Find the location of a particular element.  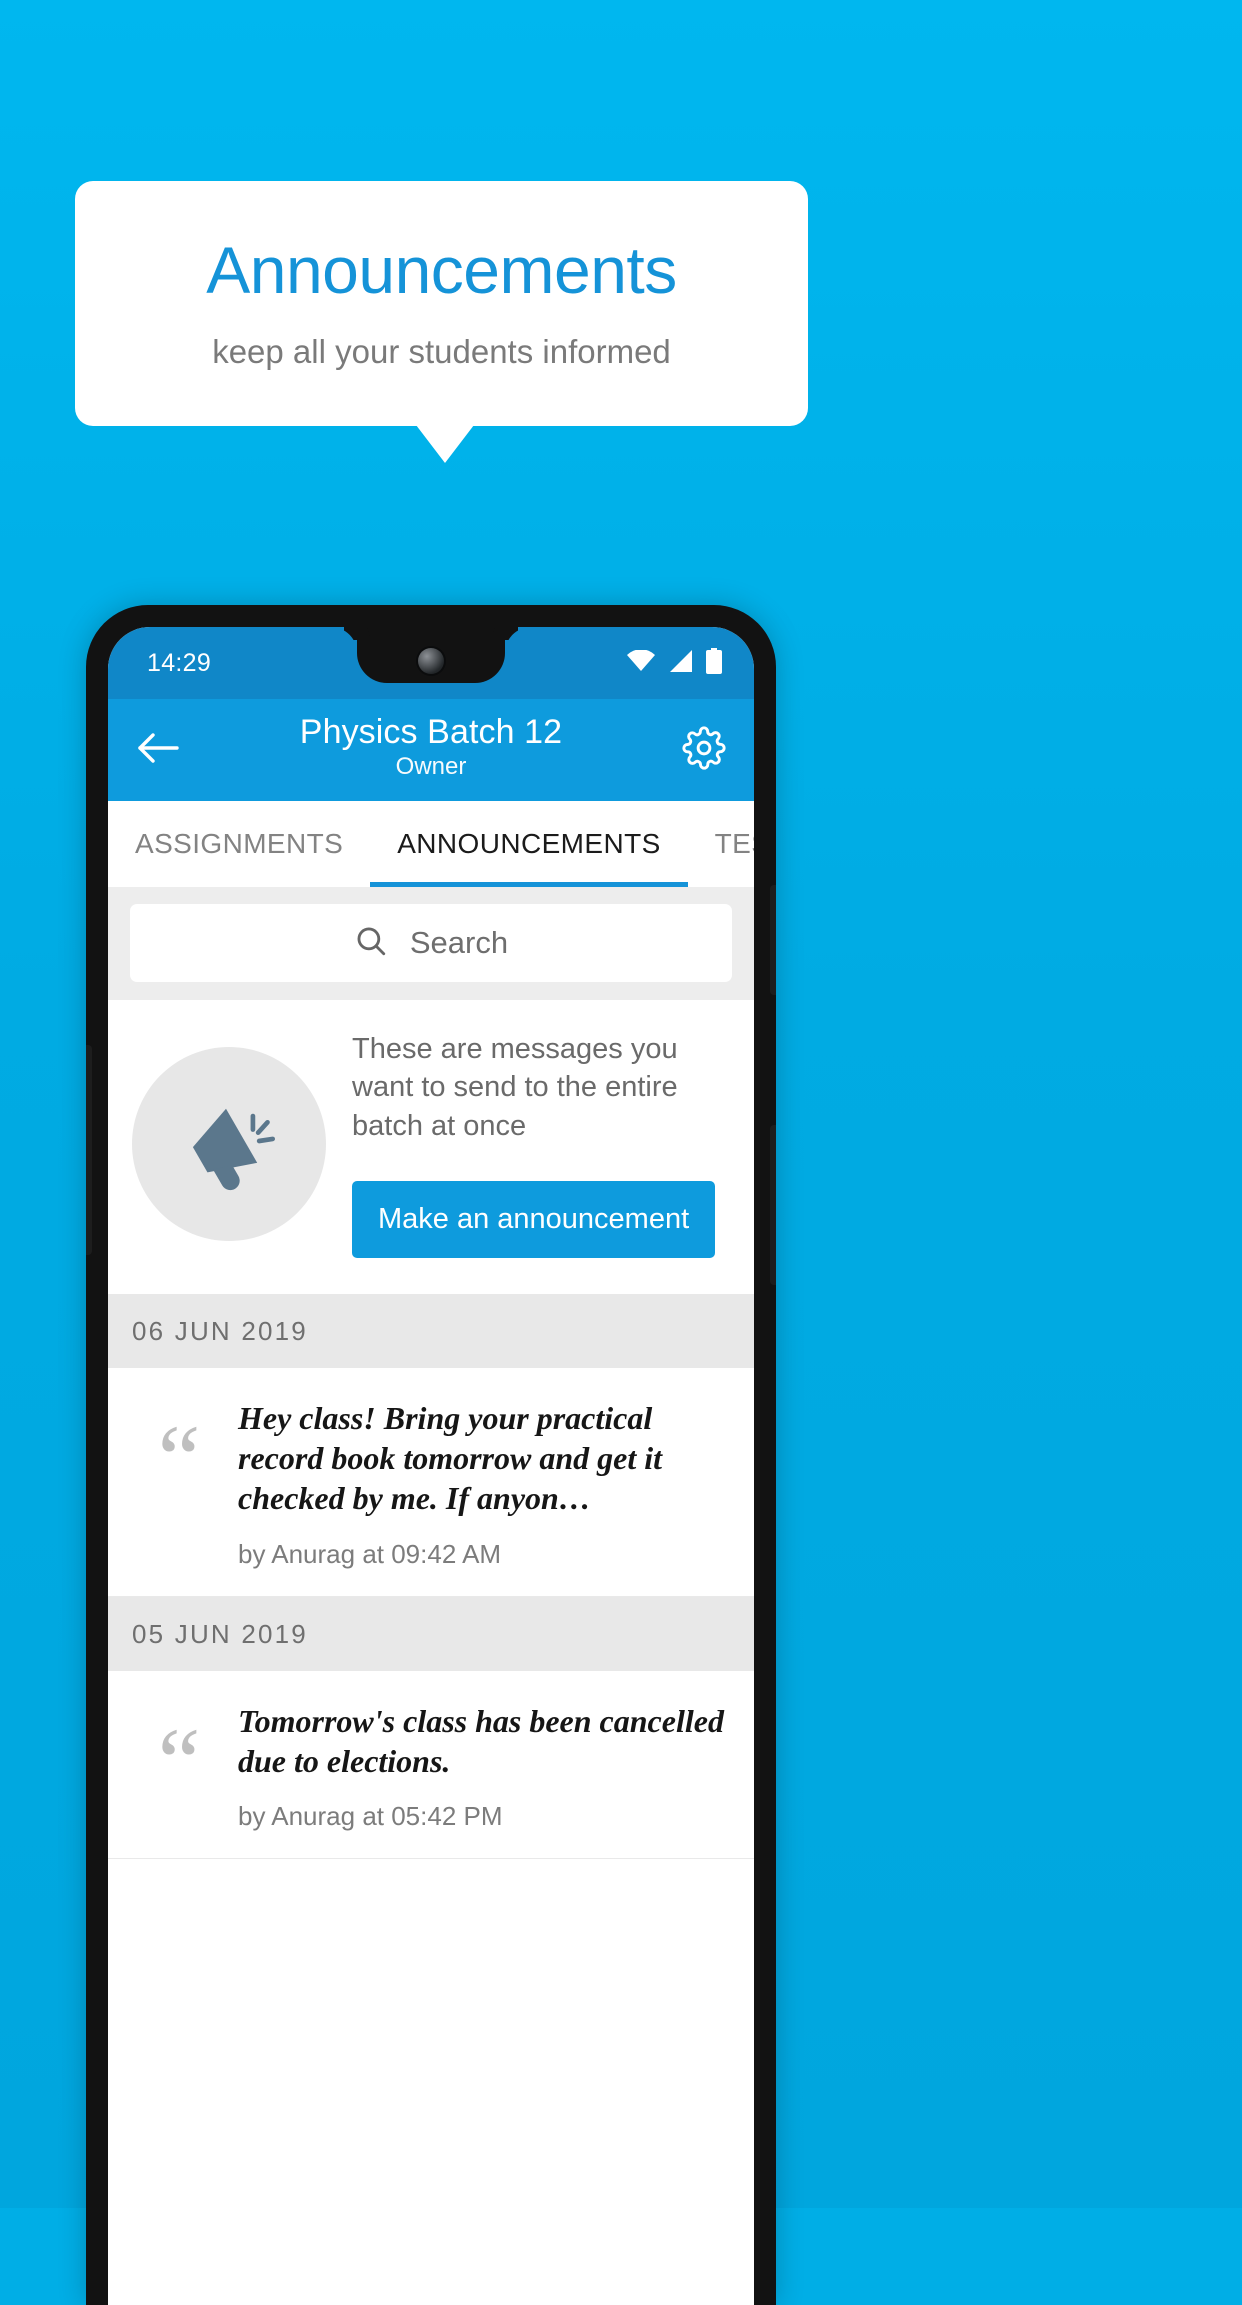

search-placeholder: Search is located at coordinates (459, 942).